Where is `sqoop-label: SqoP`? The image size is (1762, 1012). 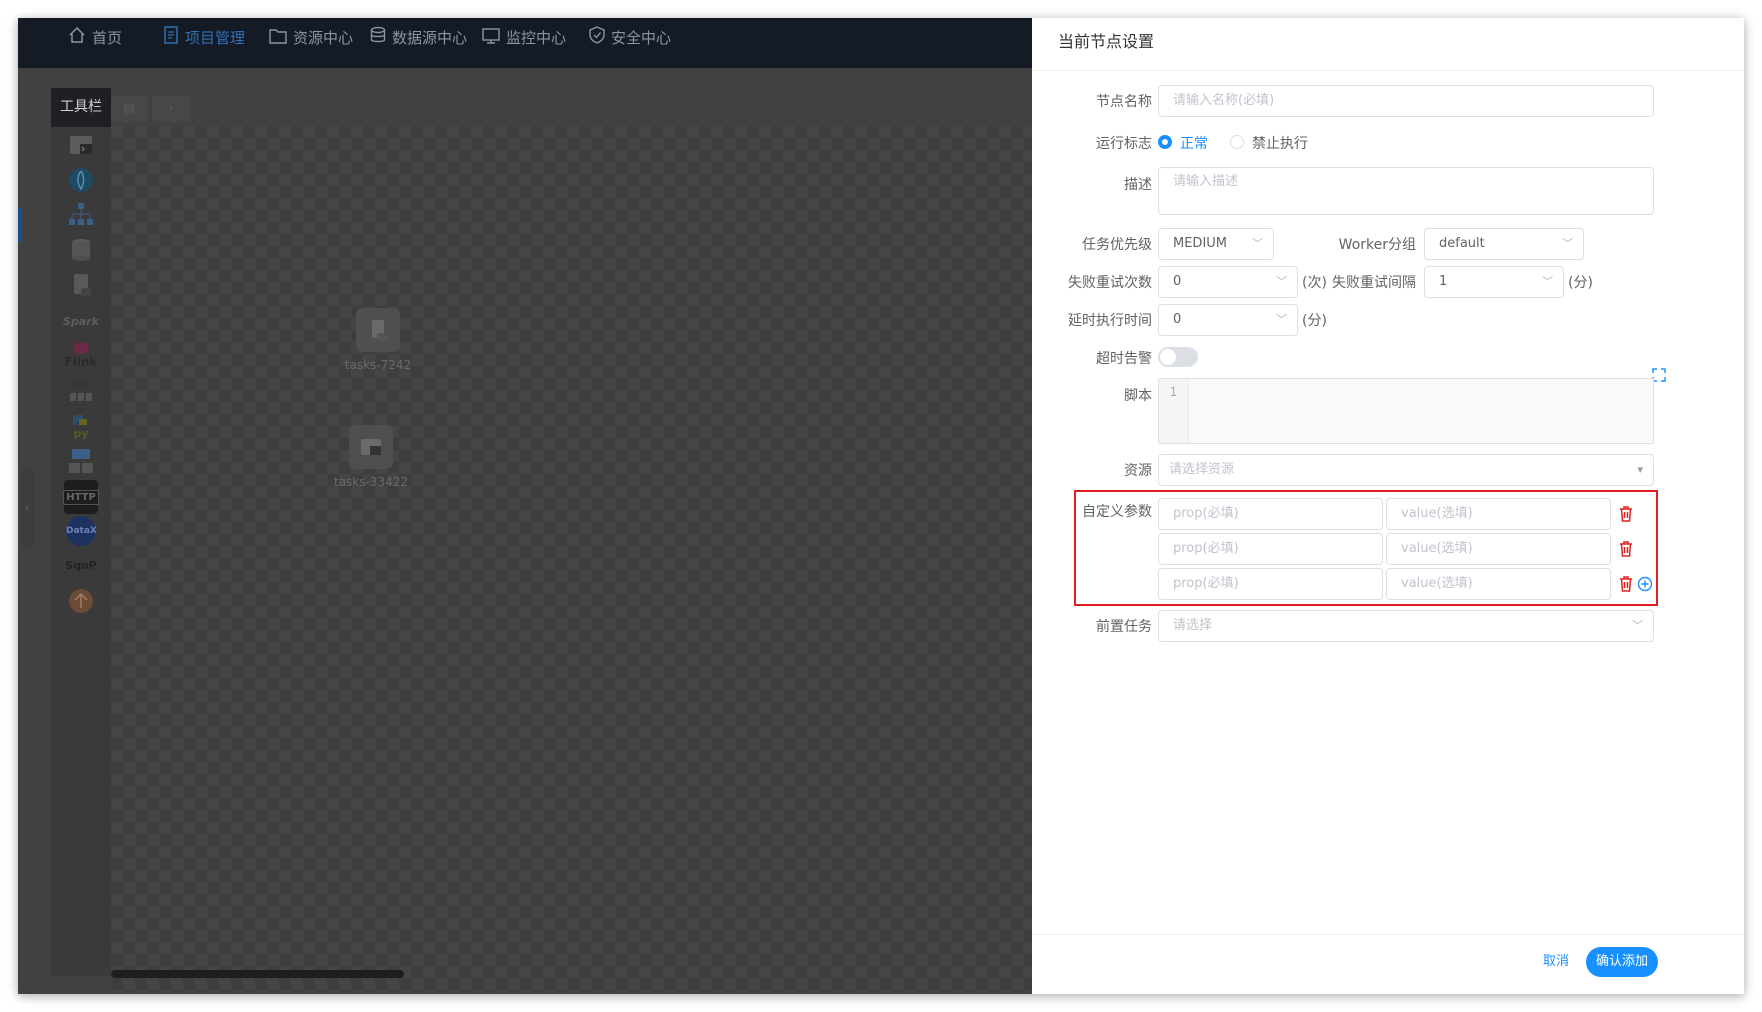 sqoop-label: SqoP is located at coordinates (81, 565).